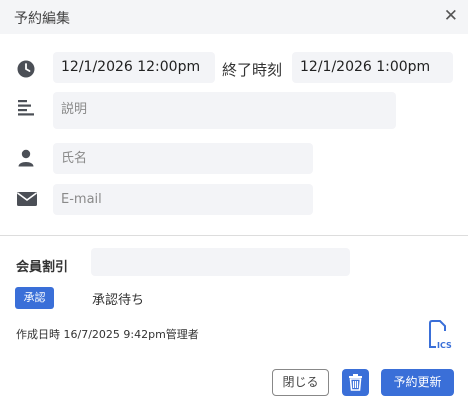 Image resolution: width=468 pixels, height=414 pixels. Describe the element at coordinates (42, 19) in the screenshot. I see `dialog-title: 予約編集` at that location.